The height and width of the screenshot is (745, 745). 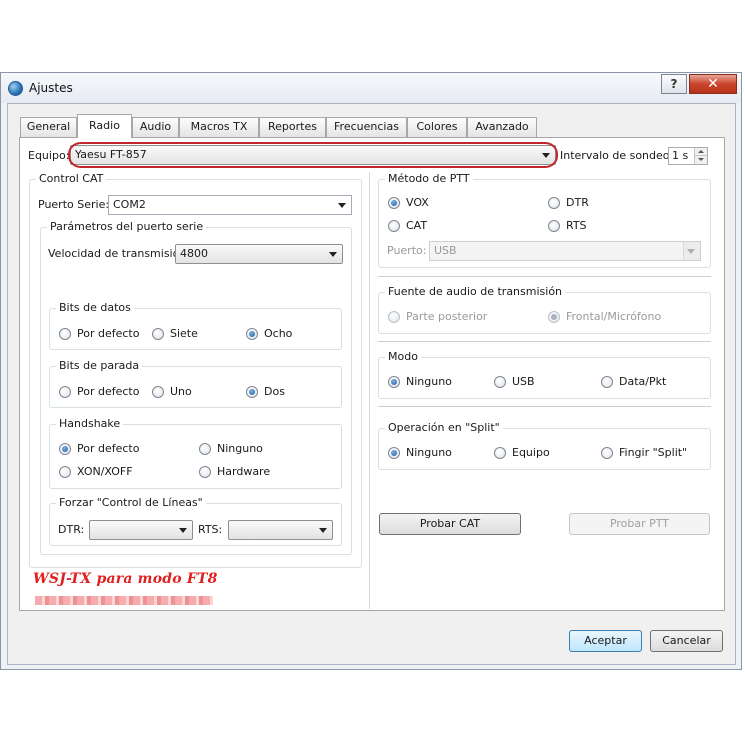 What do you see at coordinates (617, 155) in the screenshot?
I see `poll-interval-label: Intervalo de sondeo:` at bounding box center [617, 155].